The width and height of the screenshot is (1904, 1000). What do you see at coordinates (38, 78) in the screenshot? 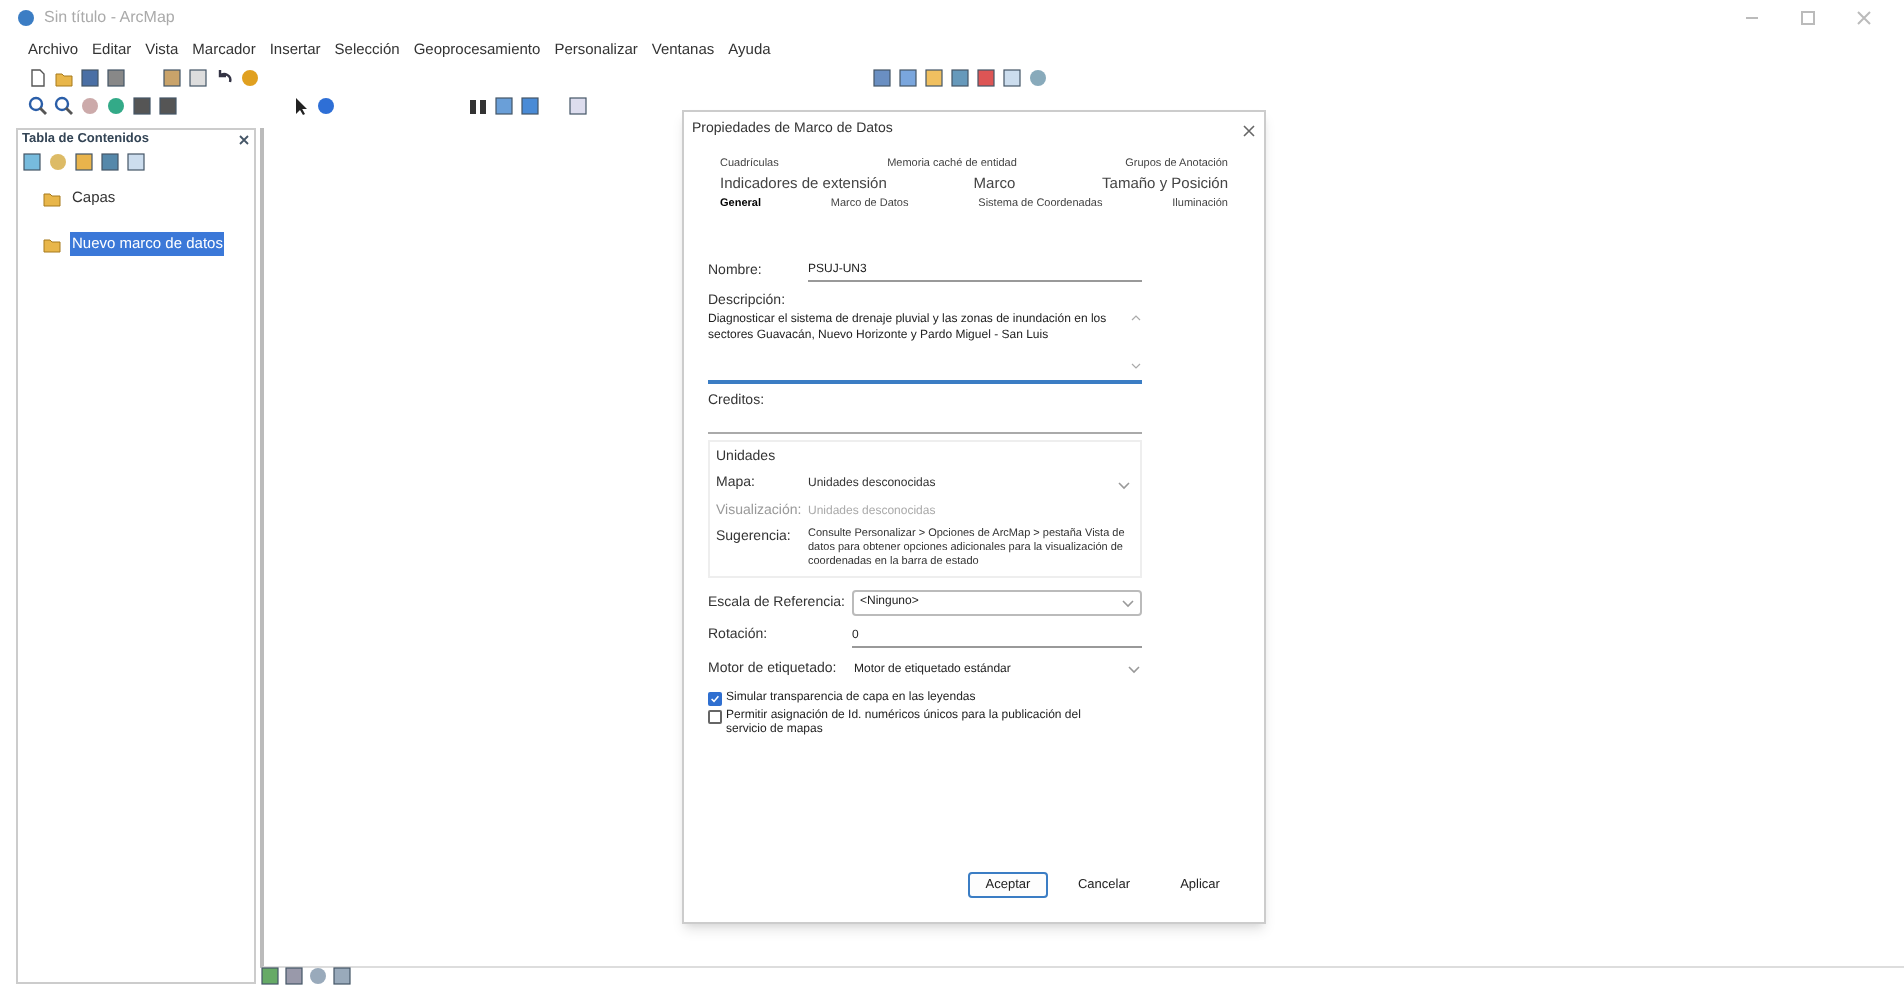
I see `new-document-icon` at bounding box center [38, 78].